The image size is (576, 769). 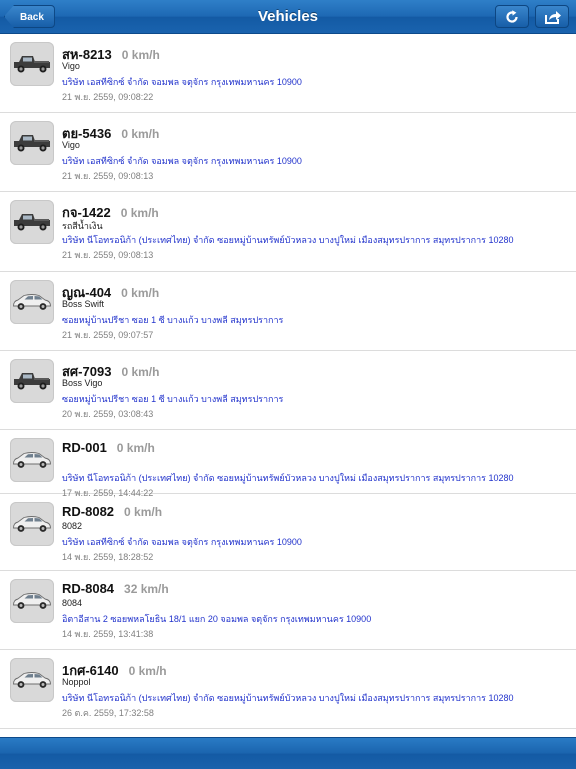 I want to click on vehicle-model: Boss Swift, so click(x=83, y=304).